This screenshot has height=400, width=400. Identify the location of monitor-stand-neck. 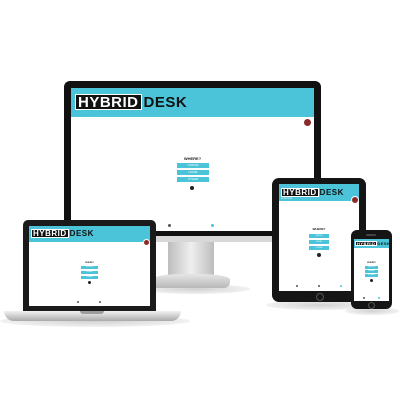
(191, 259).